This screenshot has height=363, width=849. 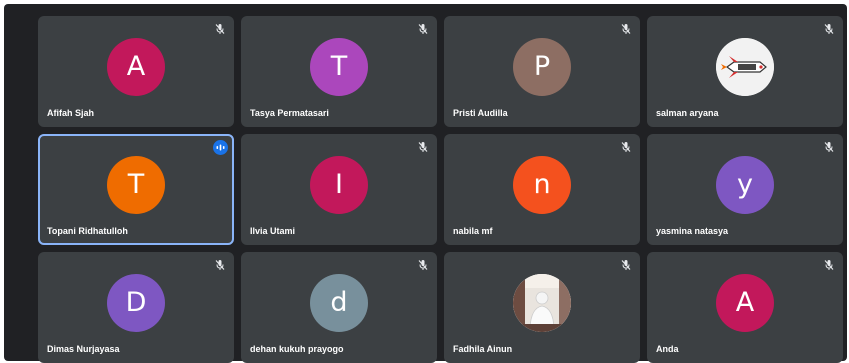 What do you see at coordinates (687, 113) in the screenshot?
I see `participant-name: salman aryana` at bounding box center [687, 113].